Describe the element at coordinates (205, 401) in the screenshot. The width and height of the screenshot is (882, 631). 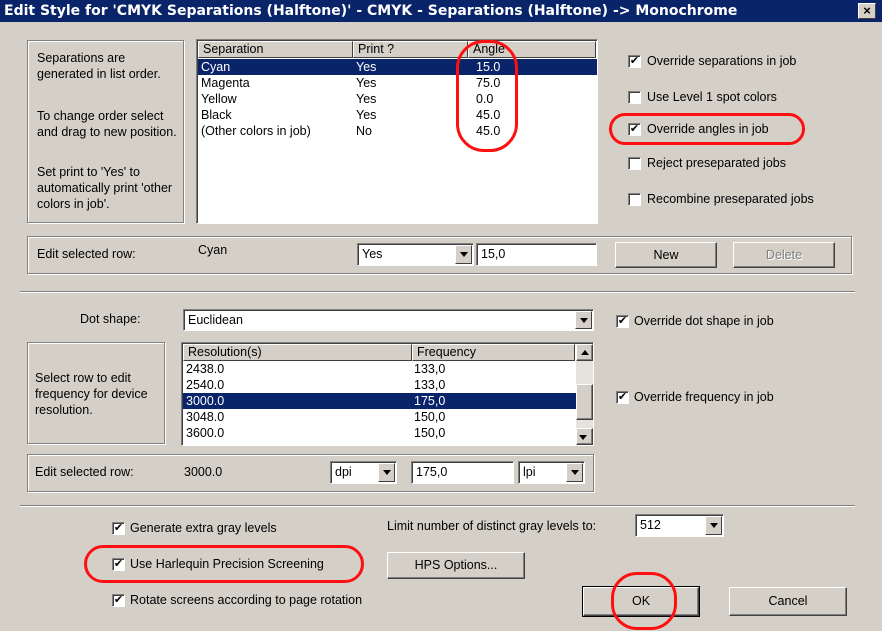
I see `resolution-value: 3000.0` at that location.